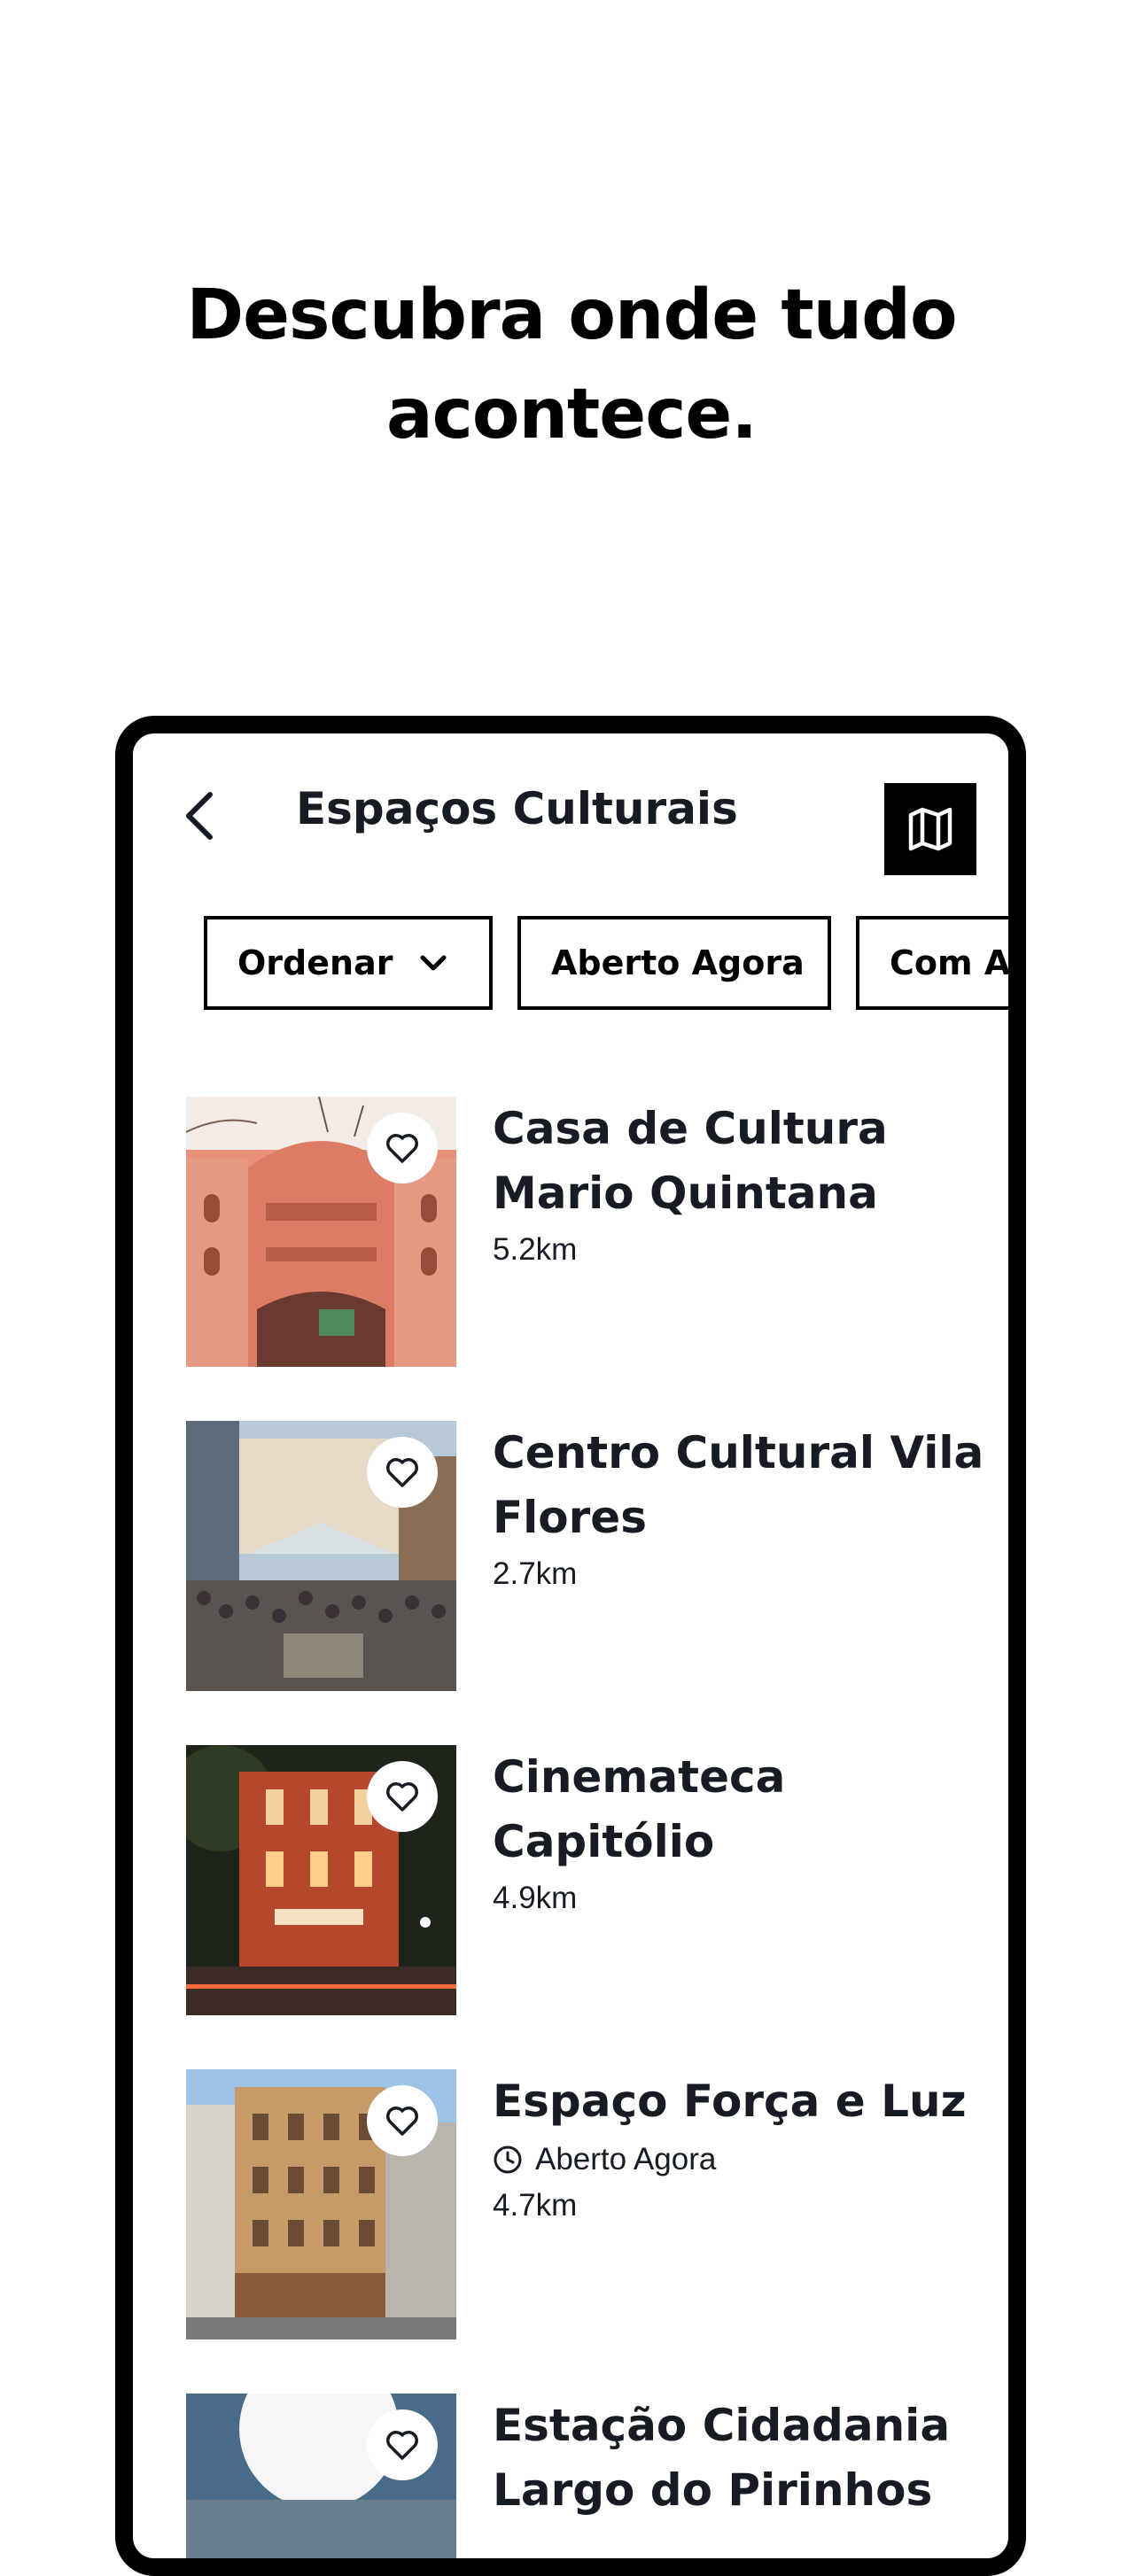 The width and height of the screenshot is (1143, 2576). I want to click on list-item: Cinemateca Capitólio 4.9km, so click(585, 1880).